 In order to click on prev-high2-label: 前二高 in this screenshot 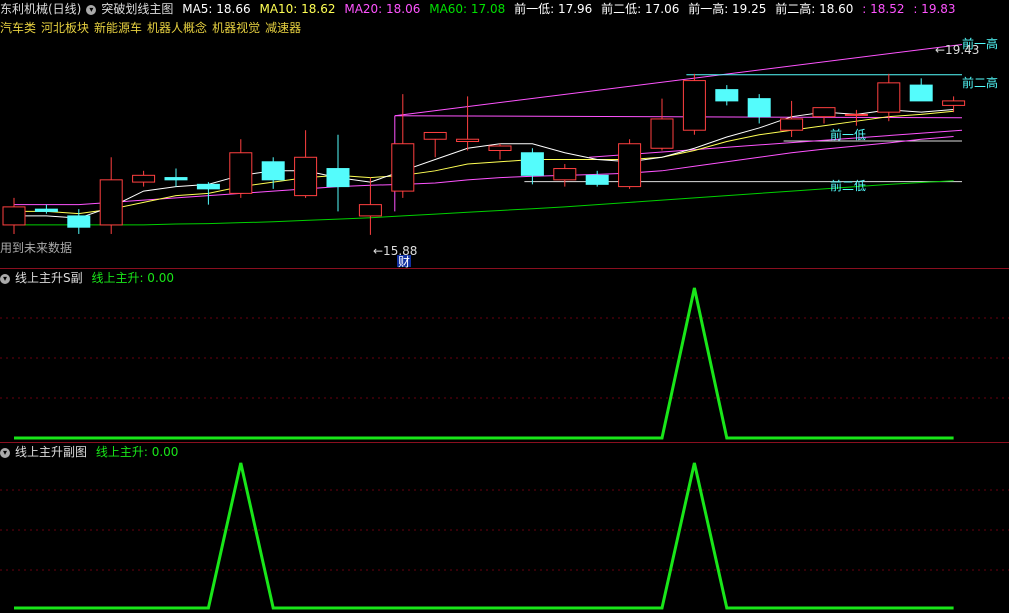, I will do `click(980, 82)`.